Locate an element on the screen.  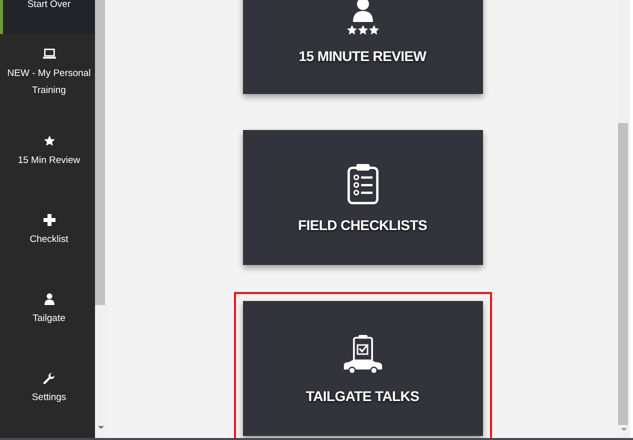
sidebar-item: Checklist is located at coordinates (47, 231).